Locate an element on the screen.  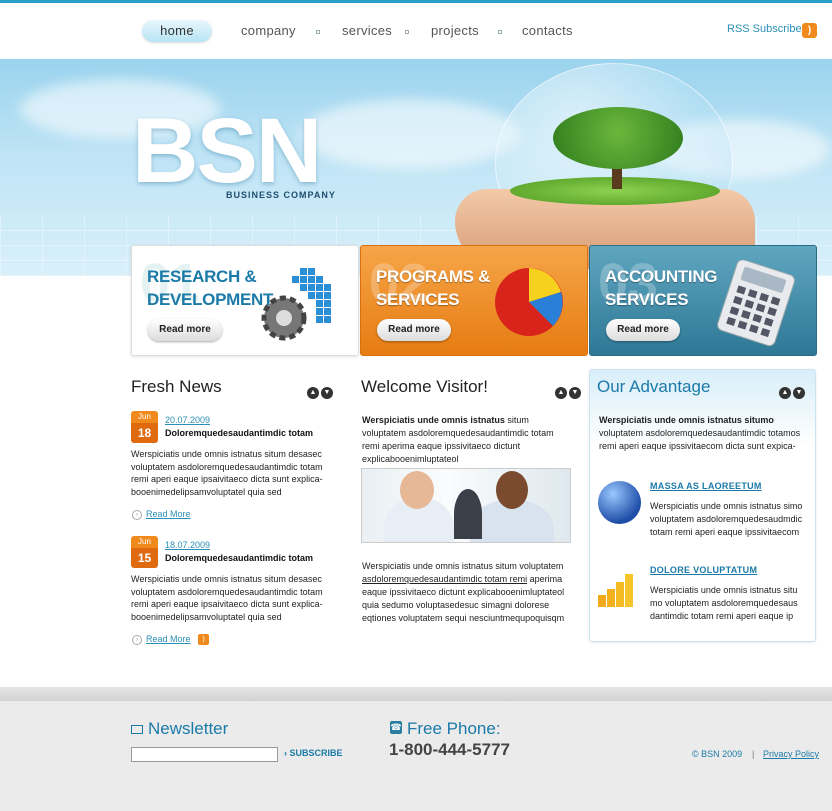
welcome-intro-bold: Werspiciatis unde omnis istnatus is located at coordinates (433, 420).